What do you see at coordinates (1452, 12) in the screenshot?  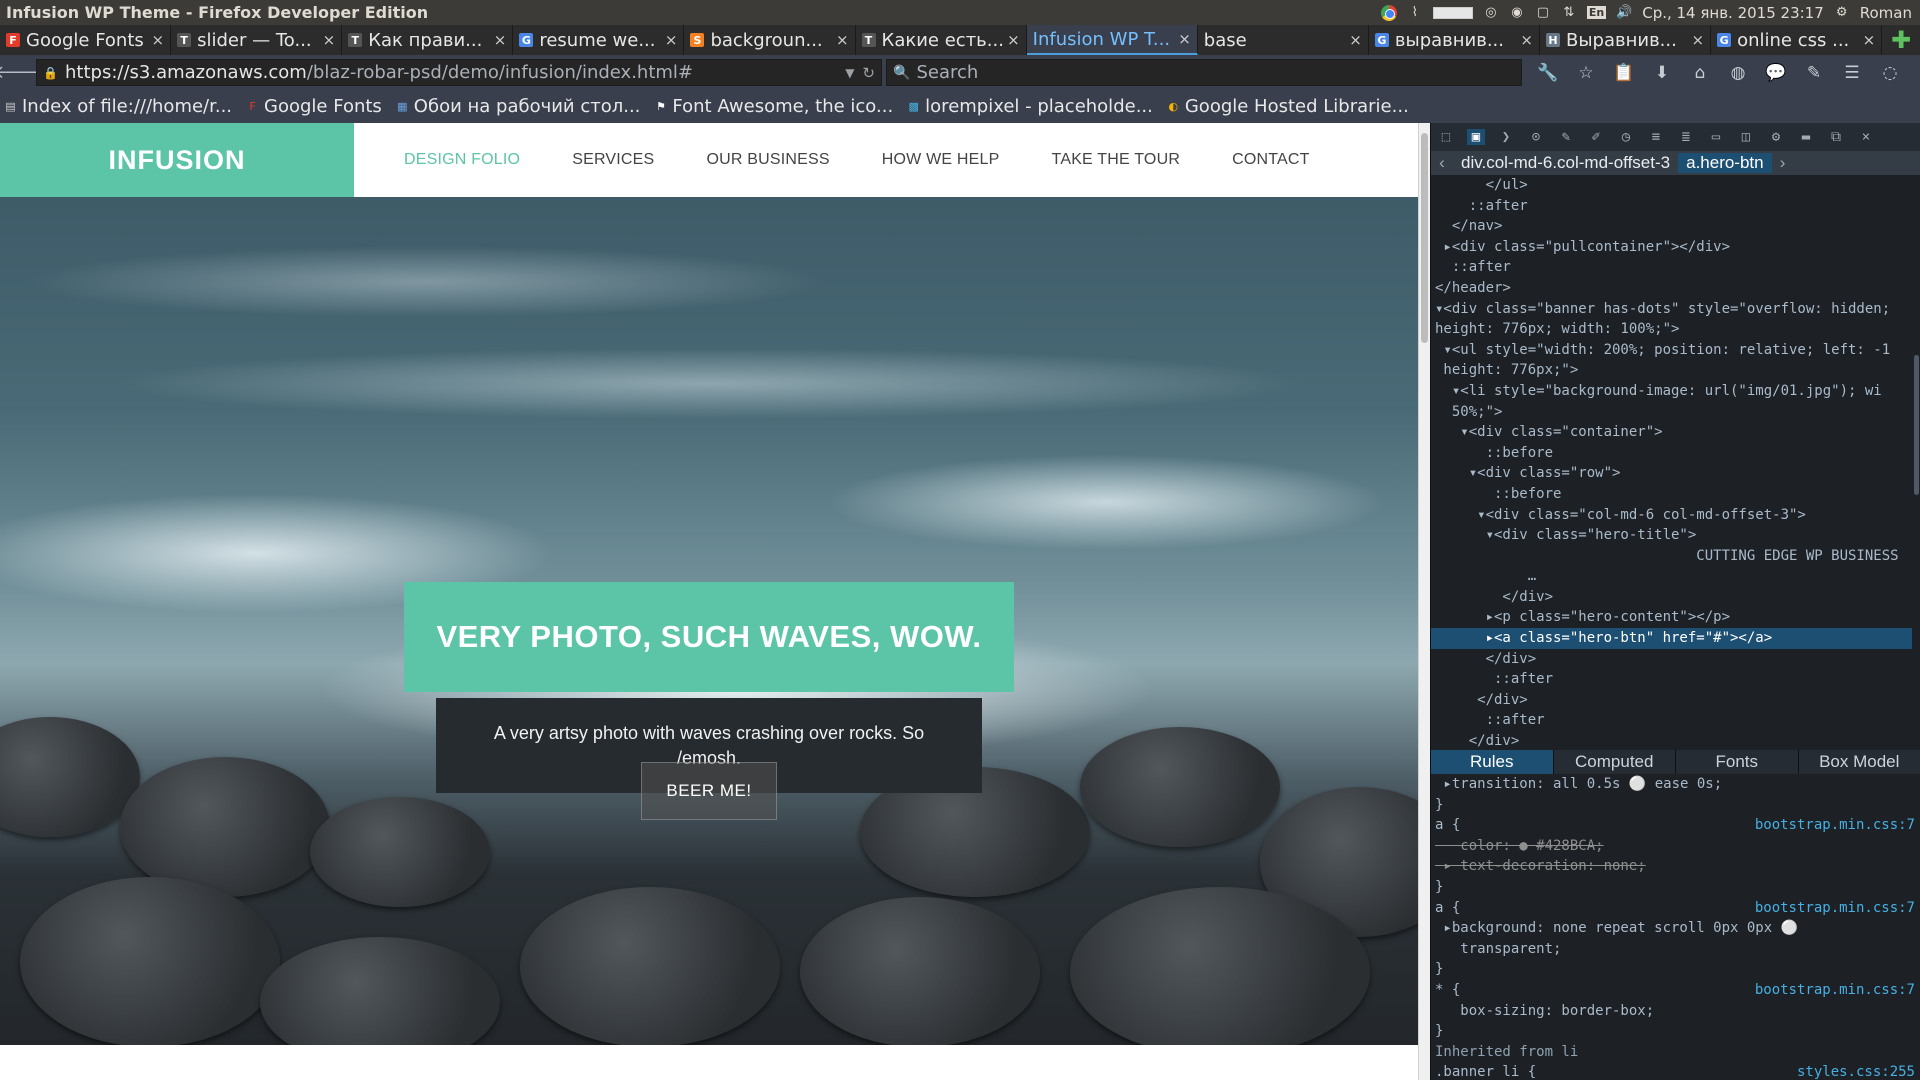 I see `battery-icon` at bounding box center [1452, 12].